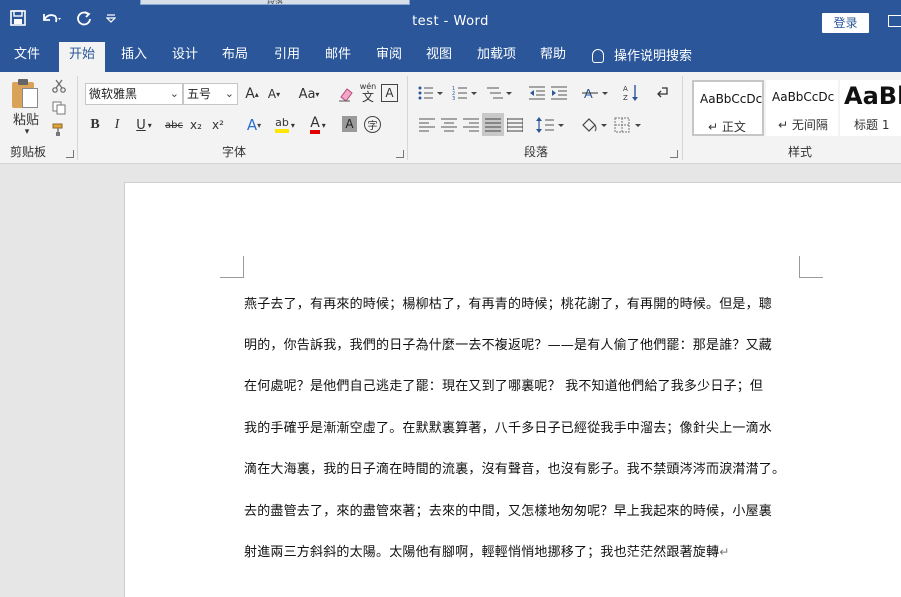 This screenshot has width=901, height=597. I want to click on sort-icon: AZ, so click(631, 93).